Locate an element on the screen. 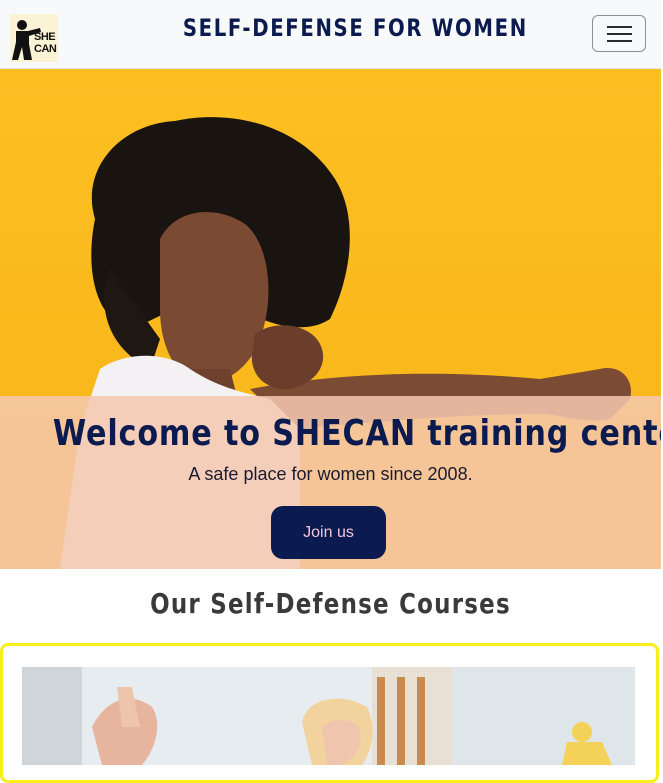  join-us-button: Join us is located at coordinates (328, 532).